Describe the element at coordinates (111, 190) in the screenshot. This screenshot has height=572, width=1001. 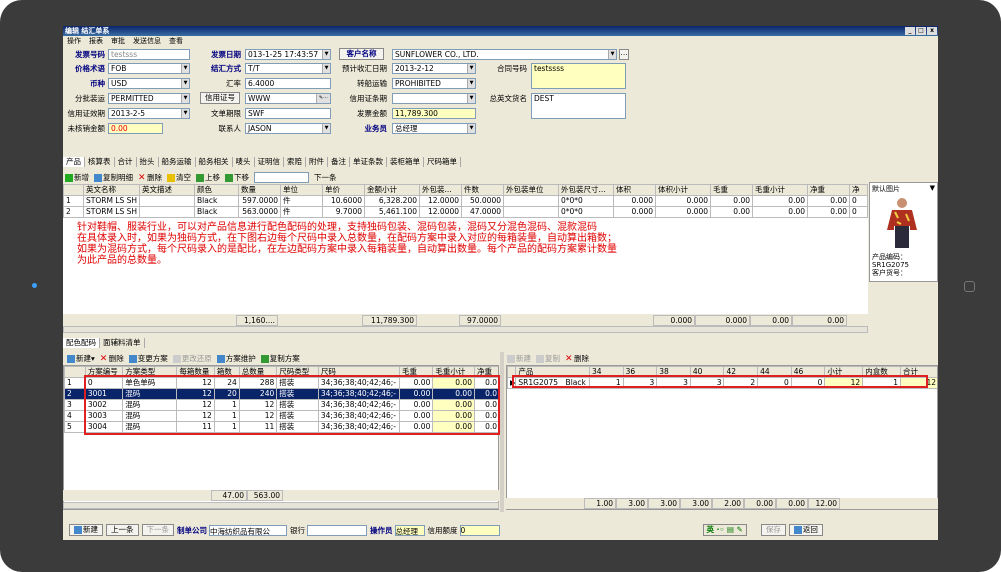
I see `column-header: 英文名称` at that location.